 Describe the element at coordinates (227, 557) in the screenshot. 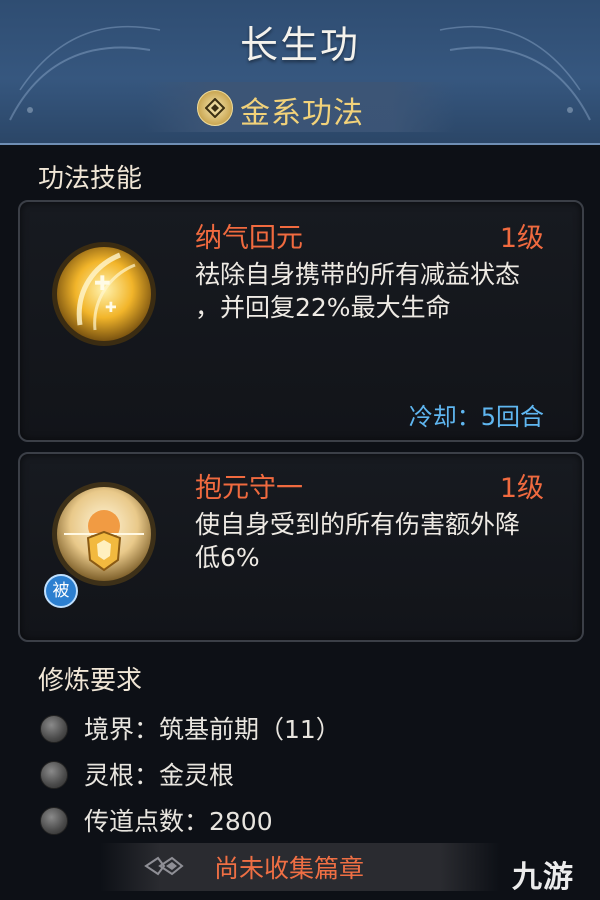

I see `skill-description-line: 低6%` at that location.